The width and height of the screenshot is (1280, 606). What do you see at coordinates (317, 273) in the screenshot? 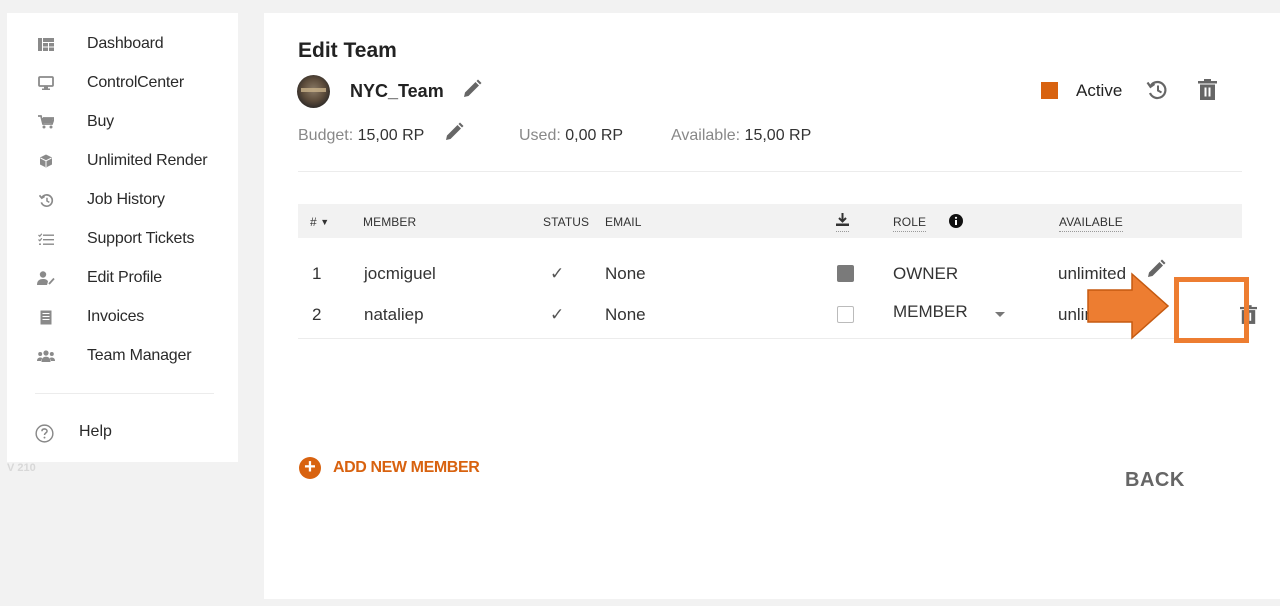
I see `row-index: 1` at bounding box center [317, 273].